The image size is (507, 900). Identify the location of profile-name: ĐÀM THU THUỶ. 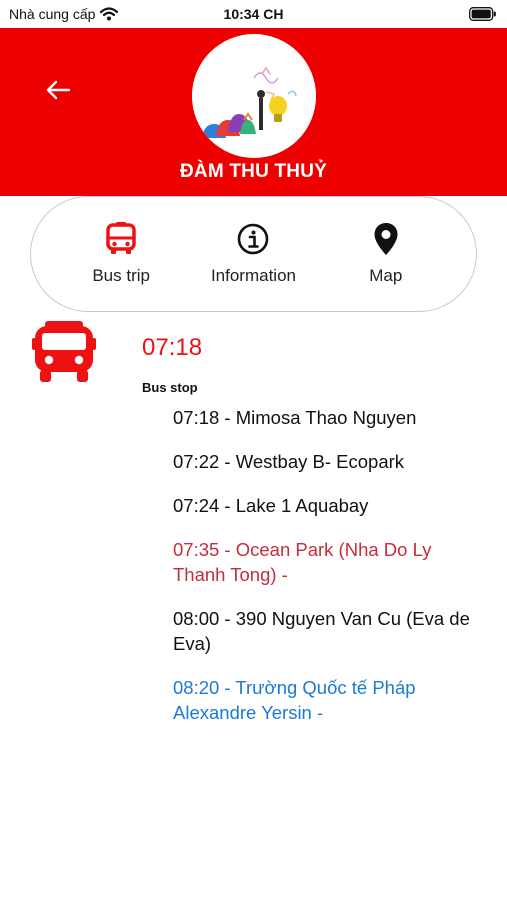
(253, 171).